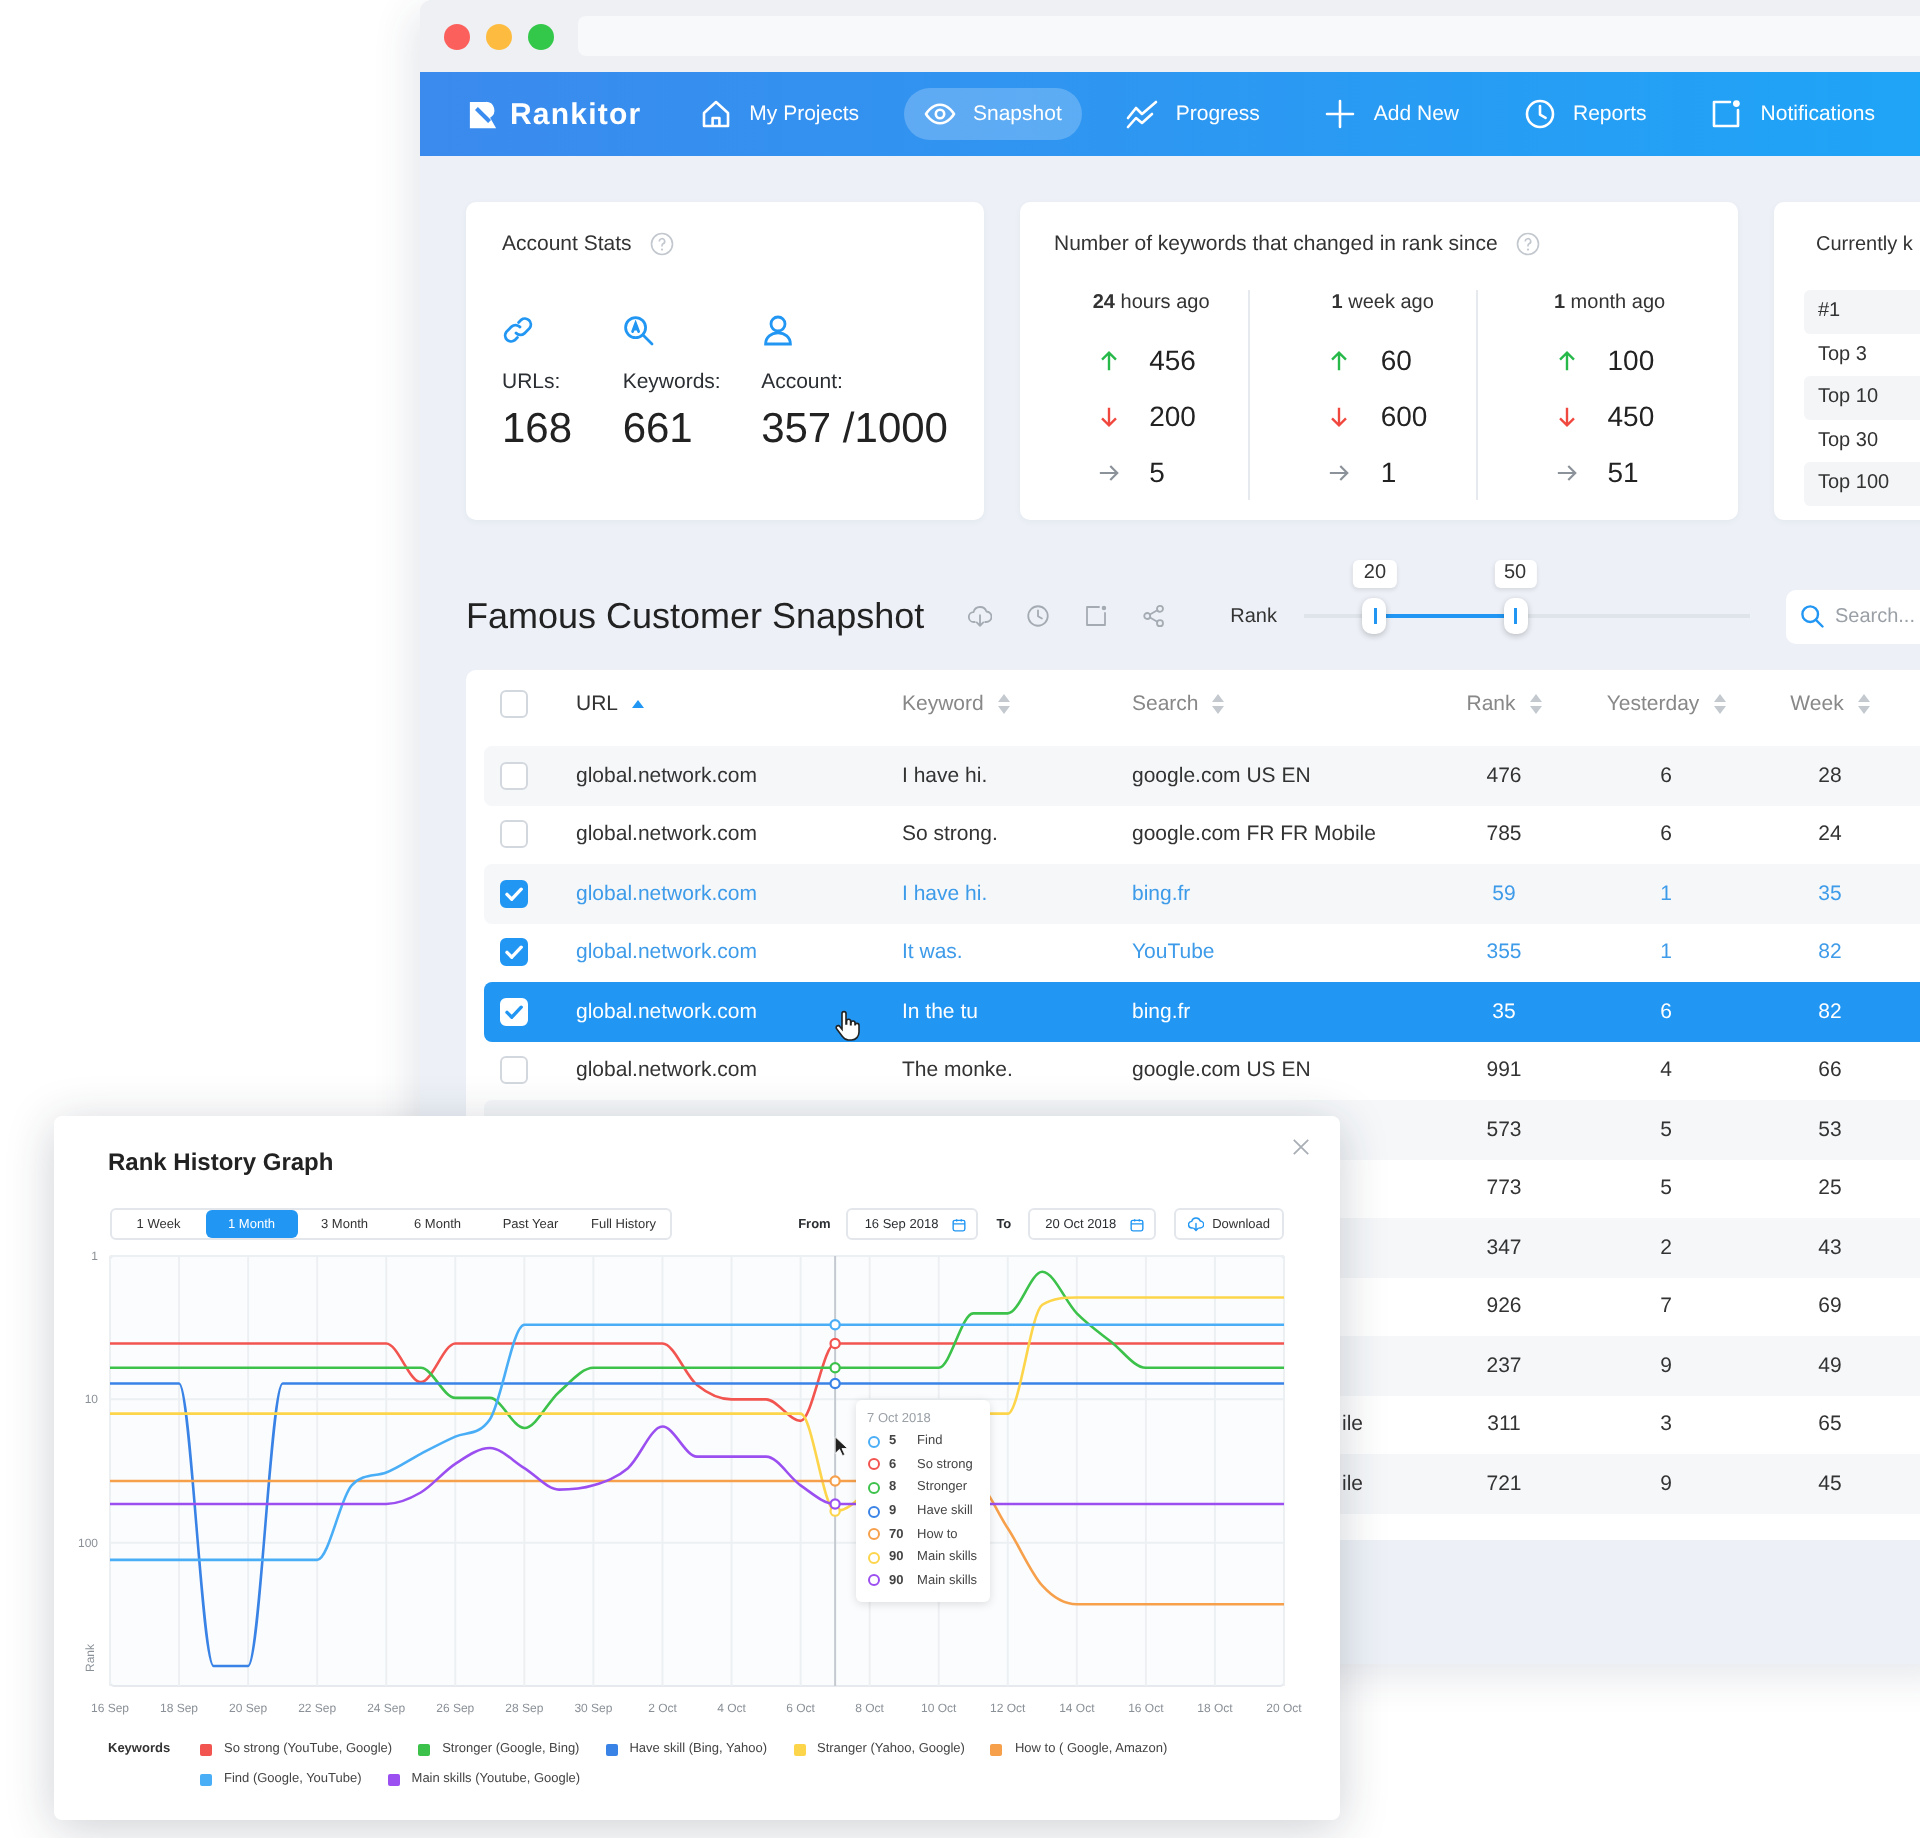  What do you see at coordinates (1631, 416) in the screenshot?
I see `change-count: 450` at bounding box center [1631, 416].